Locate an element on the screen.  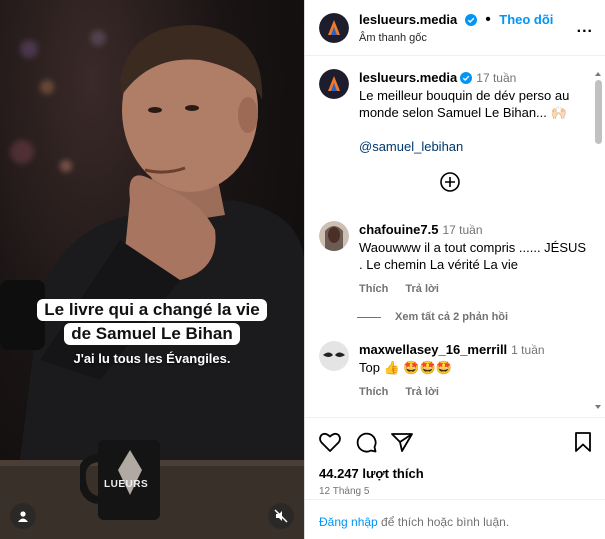
scrollbar is located at coordinates (598, 240).